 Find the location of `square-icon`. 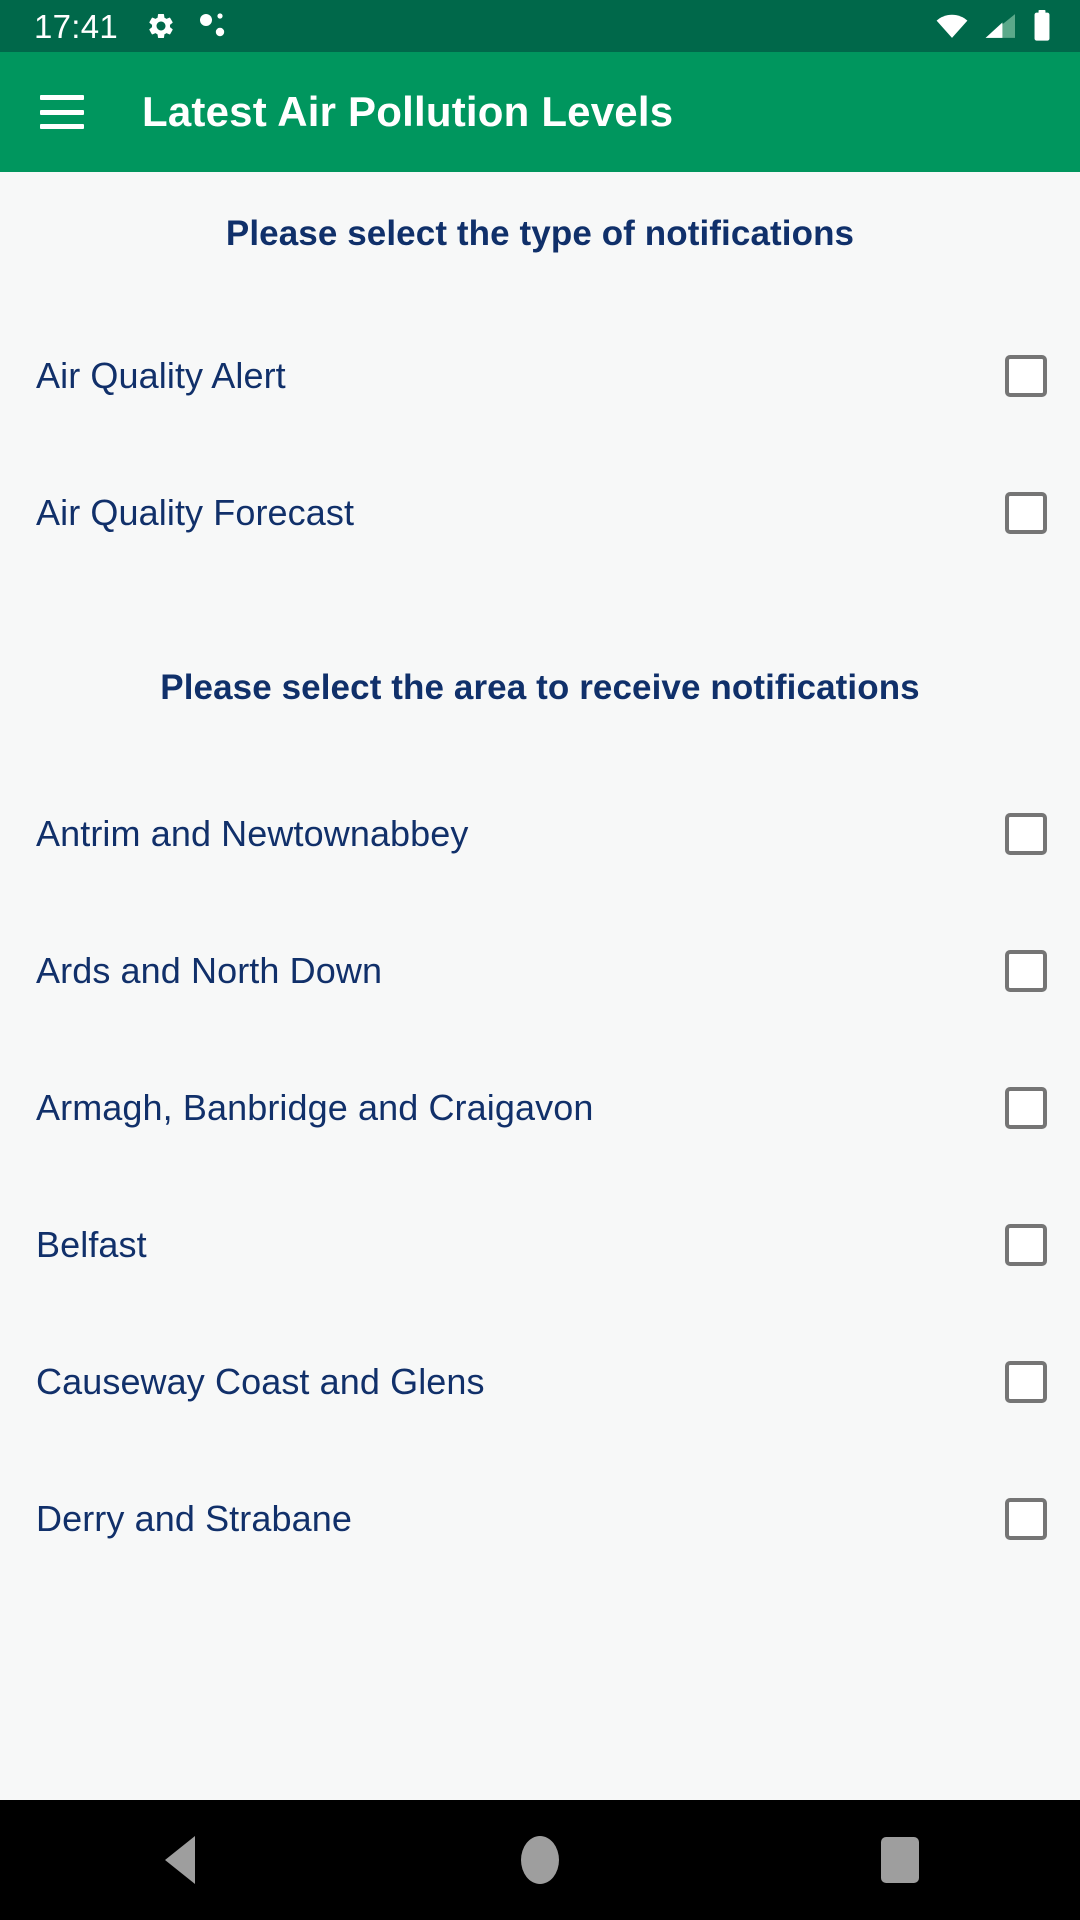

square-icon is located at coordinates (900, 1860).